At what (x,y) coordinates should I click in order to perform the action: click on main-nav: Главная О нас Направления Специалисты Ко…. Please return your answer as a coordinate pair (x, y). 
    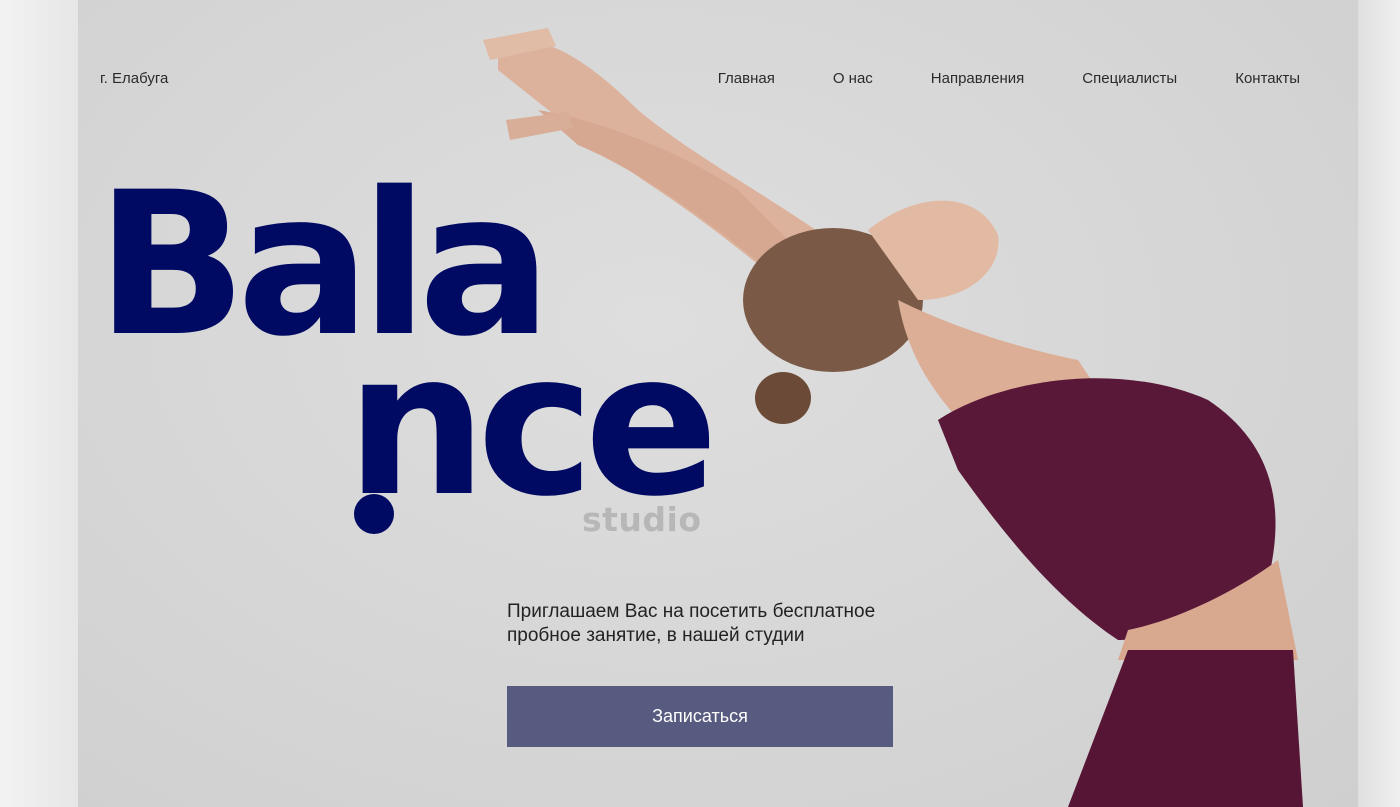
    Looking at the image, I should click on (1009, 78).